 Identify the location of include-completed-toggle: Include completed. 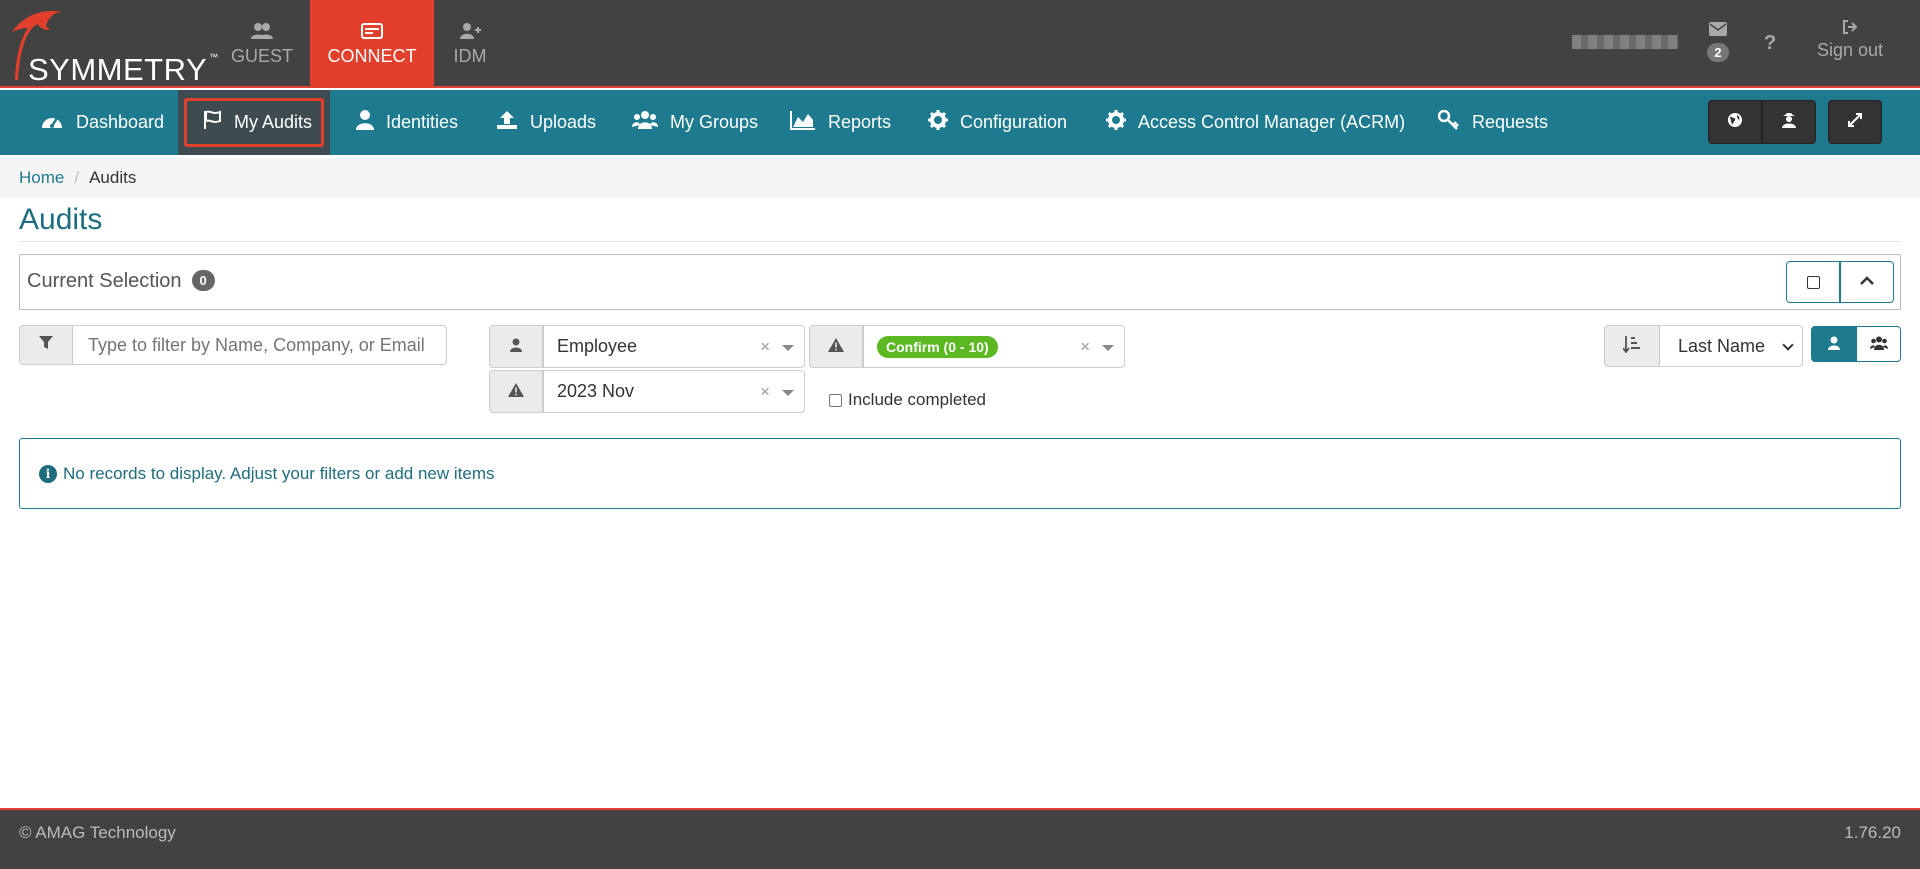
(907, 400).